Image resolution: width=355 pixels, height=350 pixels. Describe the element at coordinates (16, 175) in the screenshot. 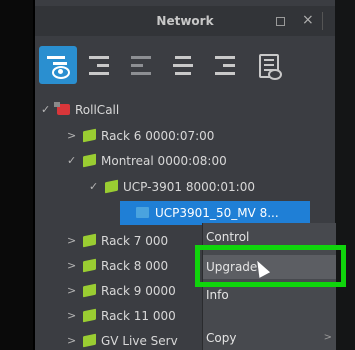

I see `left-dock-area` at that location.